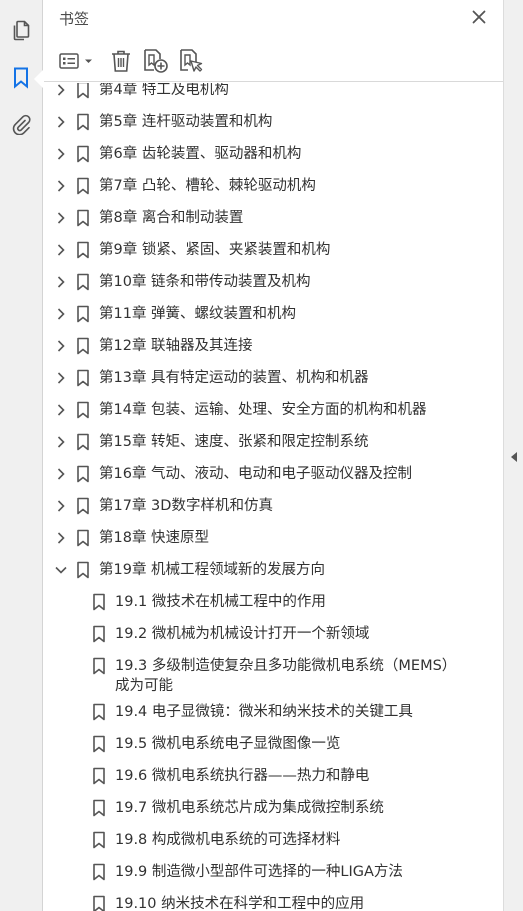 This screenshot has width=523, height=911. Describe the element at coordinates (290, 676) in the screenshot. I see `bookmark-label: 19.3 多级制造使复杂且多功能微机电系统（MEMS）成为可能` at that location.